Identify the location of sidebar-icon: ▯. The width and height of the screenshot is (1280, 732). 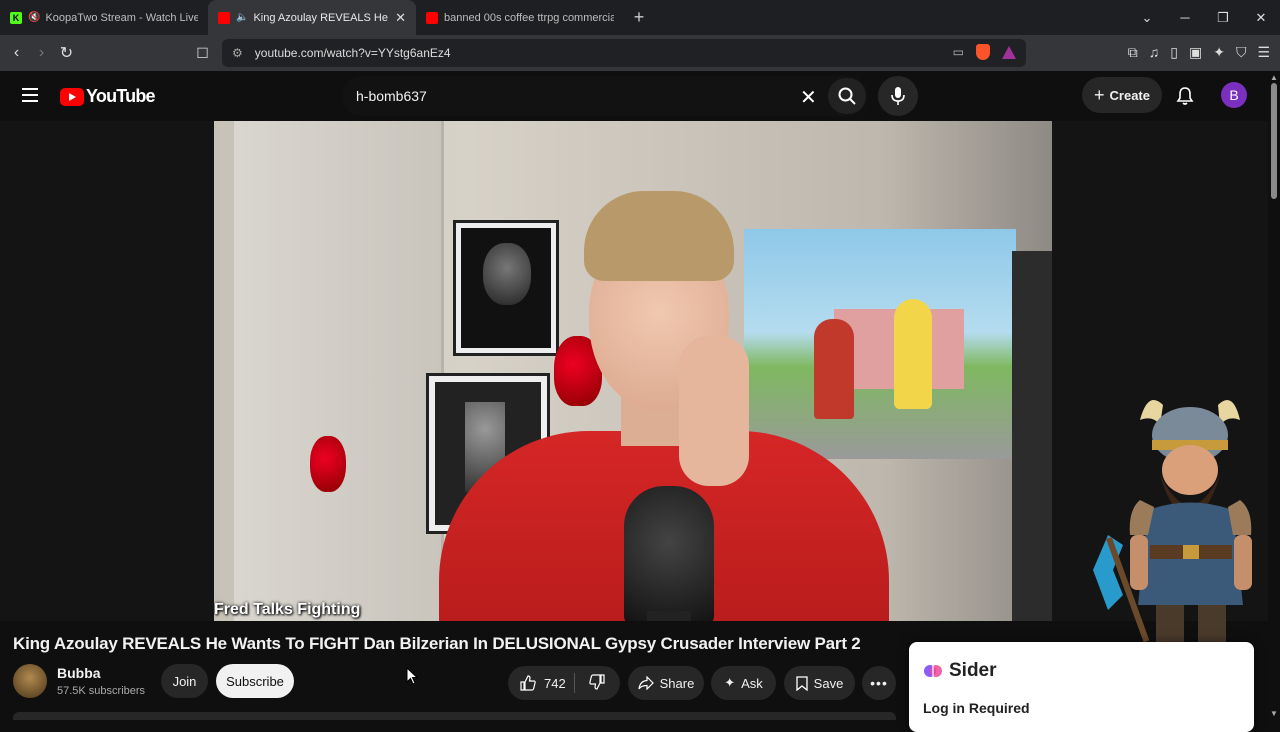
(1174, 52).